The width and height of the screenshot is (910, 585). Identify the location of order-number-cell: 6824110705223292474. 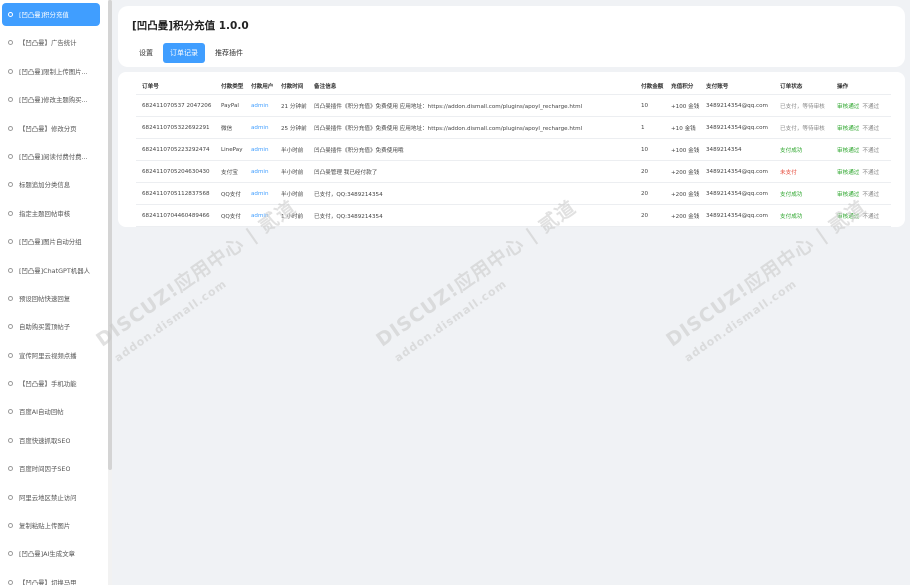
(176, 149).